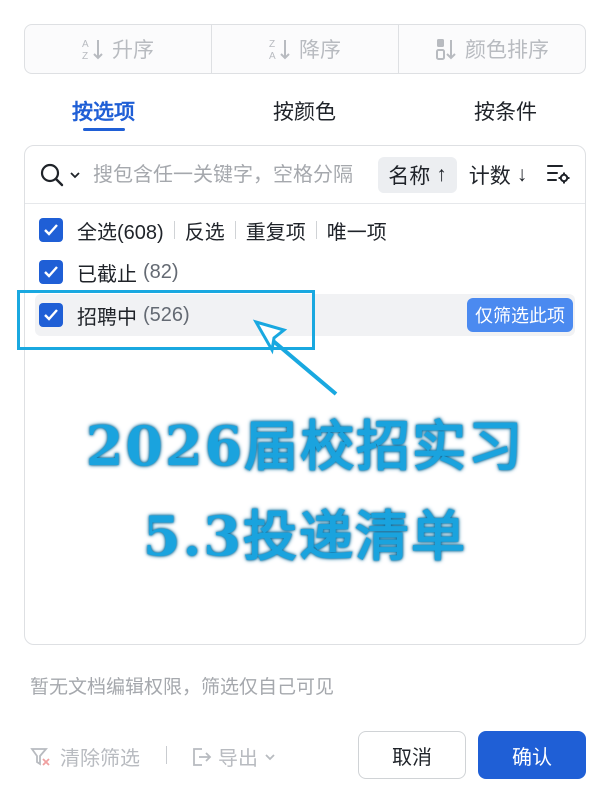  Describe the element at coordinates (304, 536) in the screenshot. I see `overlay-title-line2: 5.3投递清单` at that location.